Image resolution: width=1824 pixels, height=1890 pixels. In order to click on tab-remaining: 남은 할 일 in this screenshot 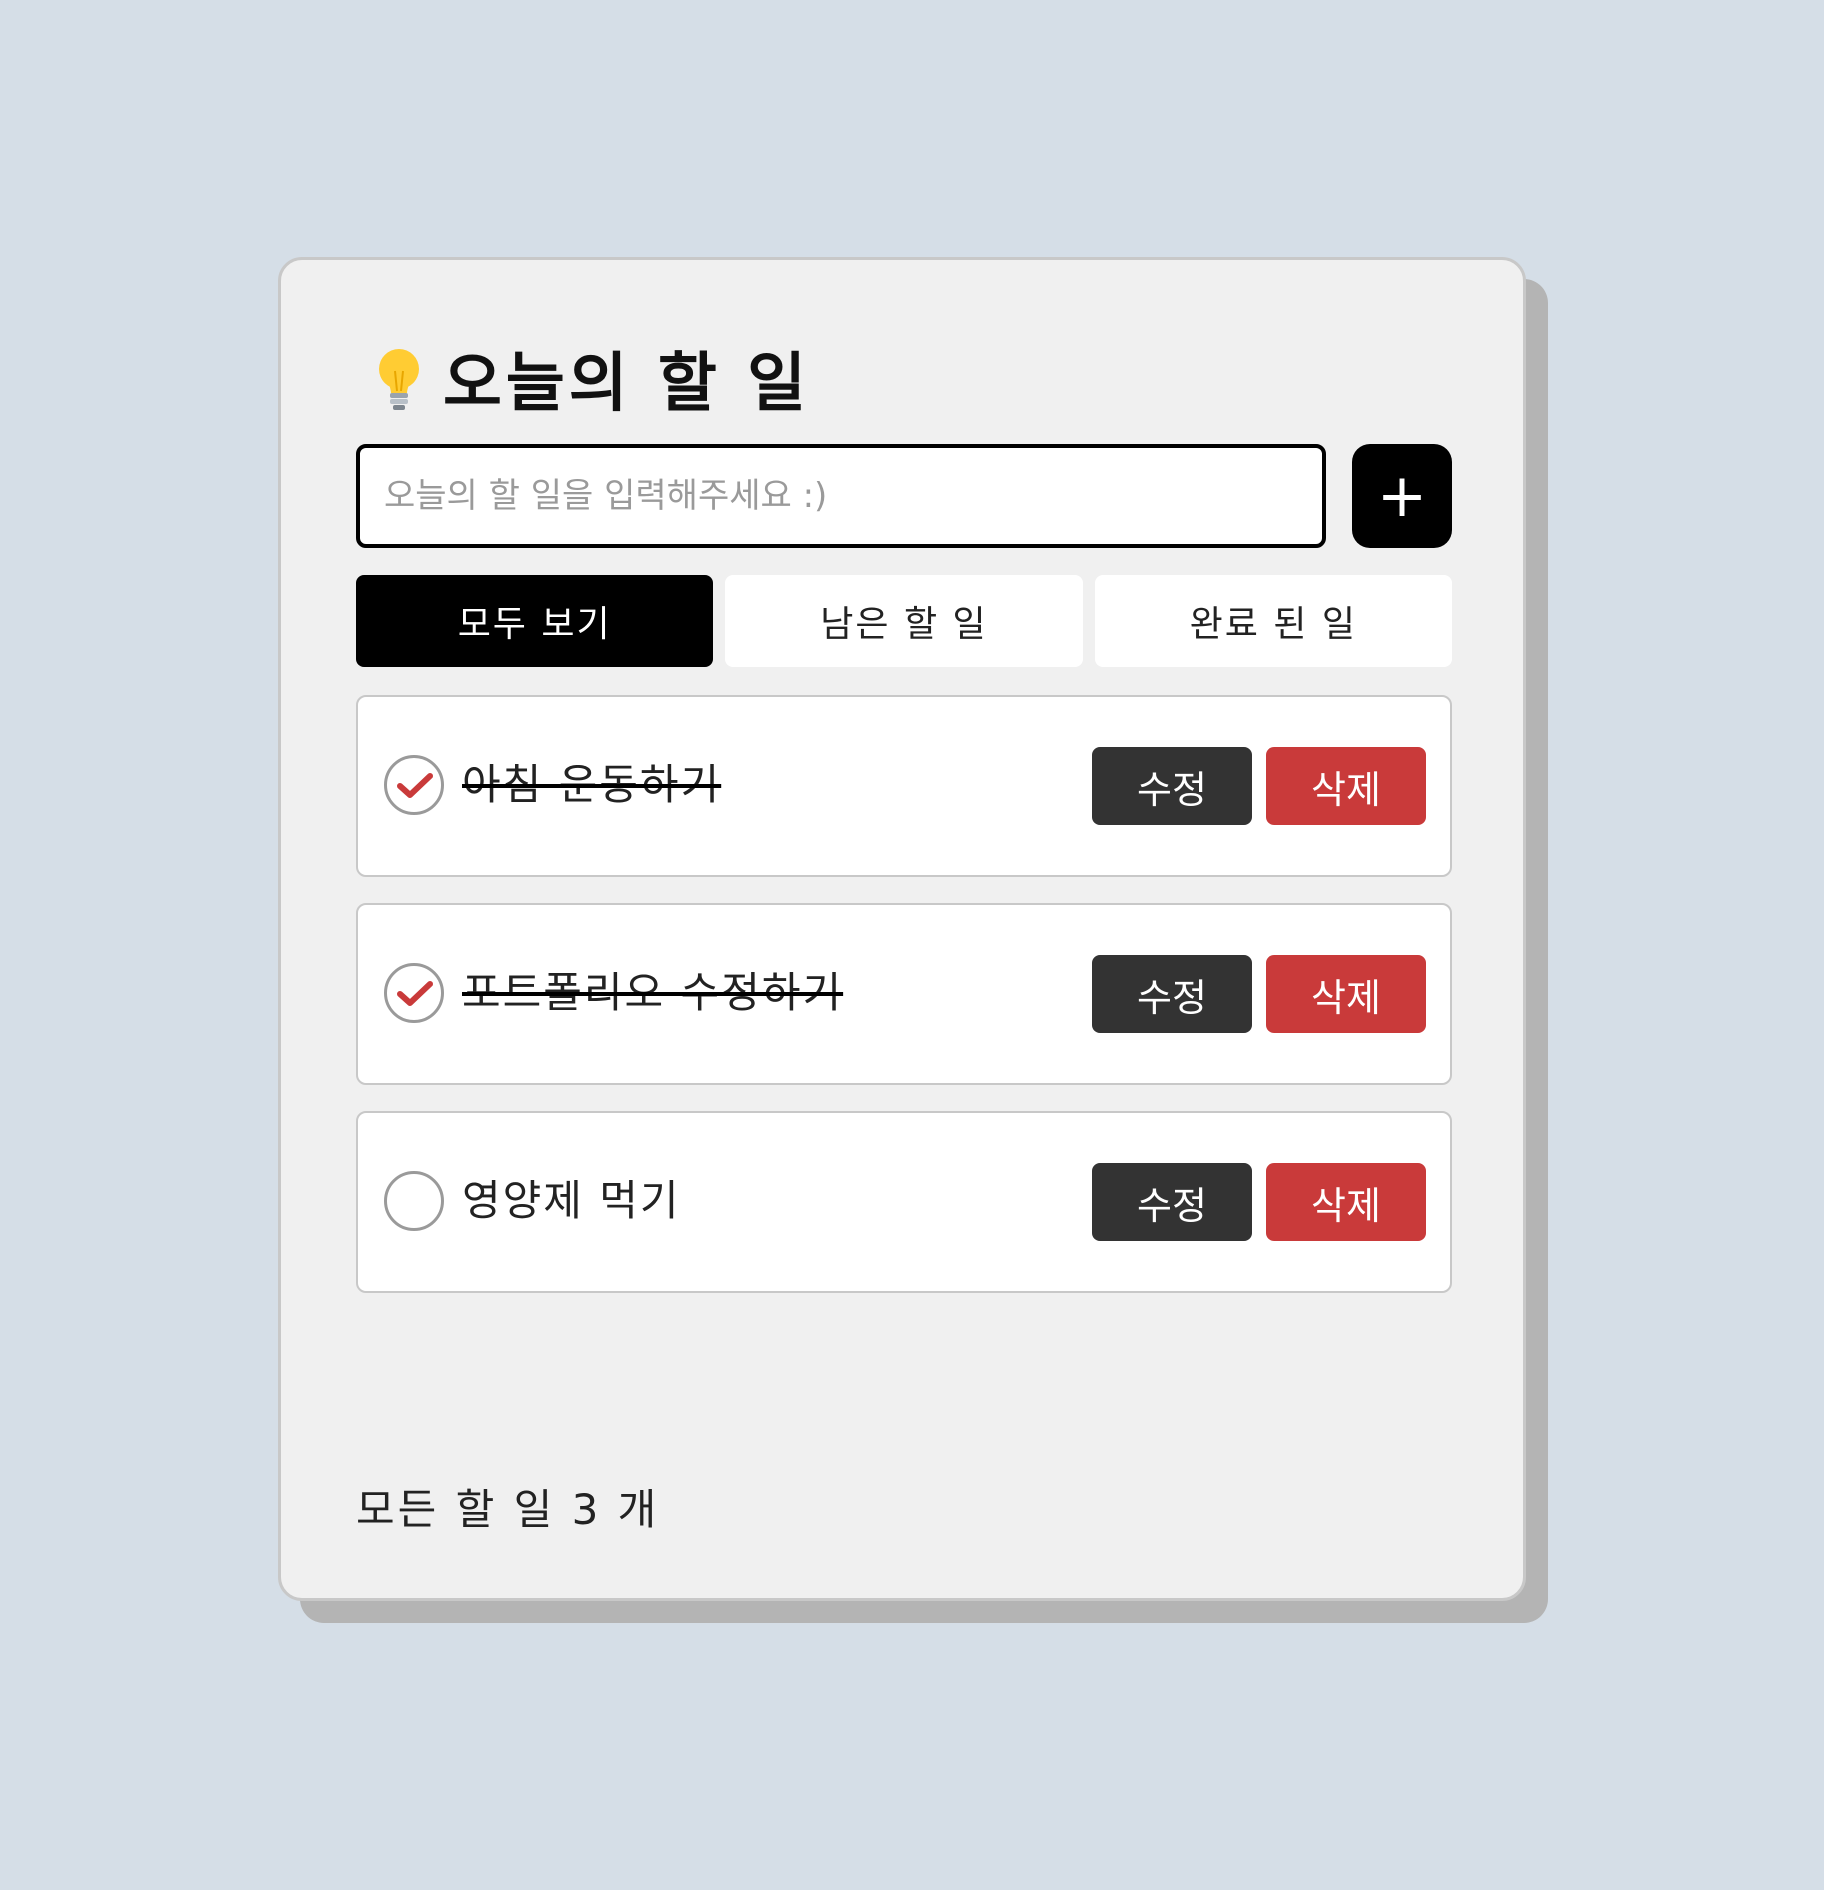, I will do `click(904, 621)`.